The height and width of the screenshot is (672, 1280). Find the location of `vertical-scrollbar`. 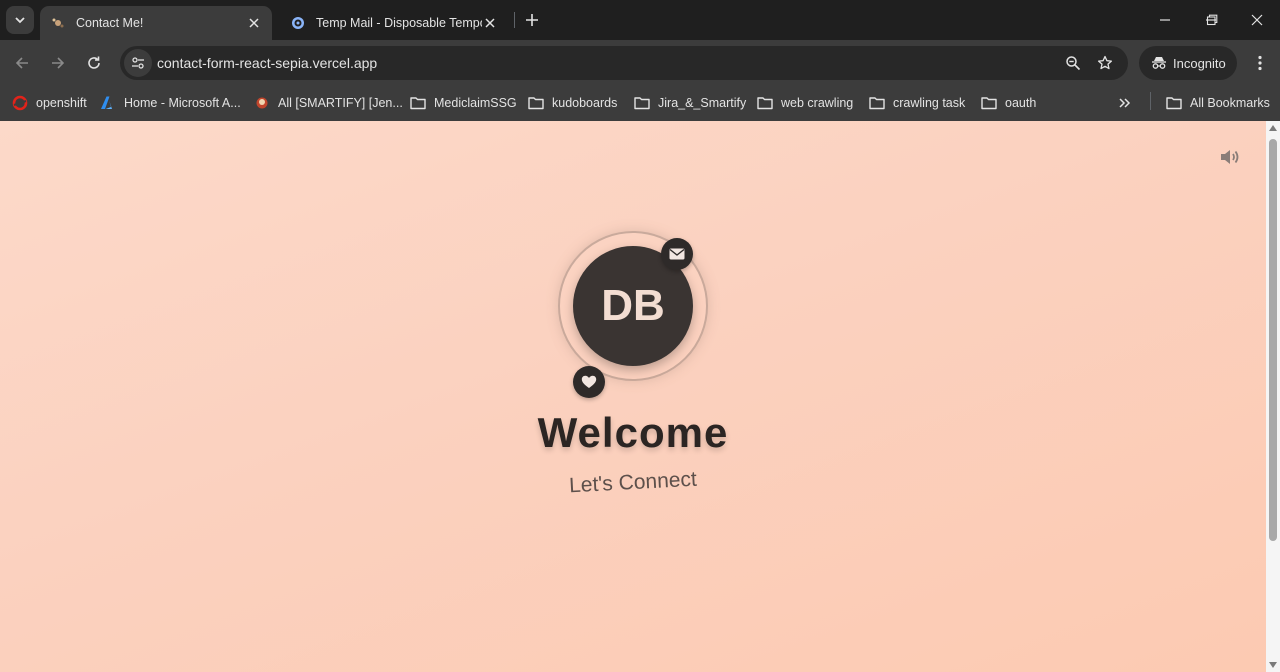

vertical-scrollbar is located at coordinates (1273, 396).